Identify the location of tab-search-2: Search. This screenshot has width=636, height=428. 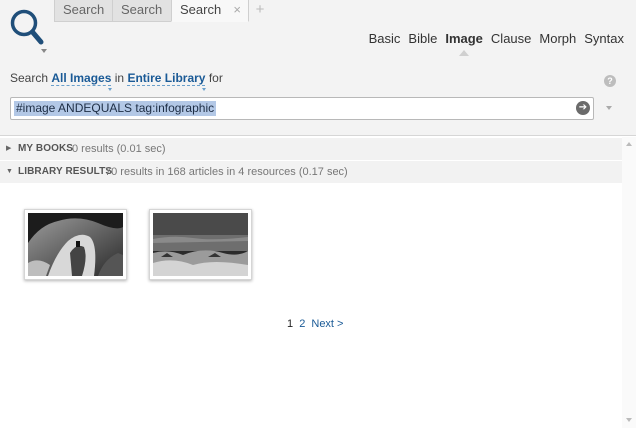
(142, 11).